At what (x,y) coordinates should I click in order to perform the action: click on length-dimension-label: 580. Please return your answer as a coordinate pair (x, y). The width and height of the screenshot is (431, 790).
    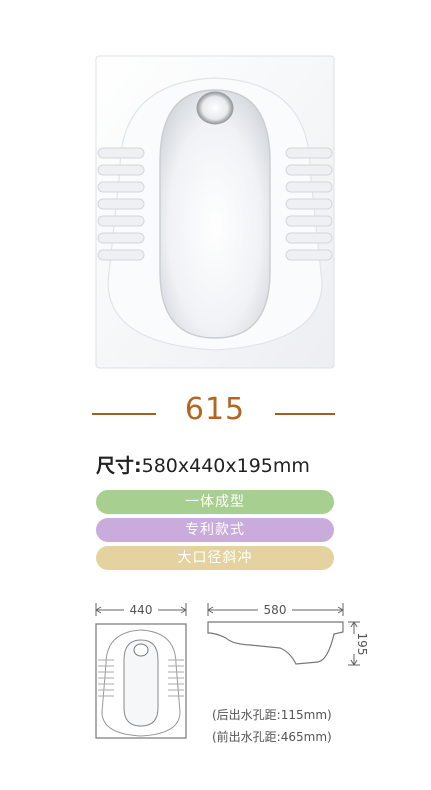
    Looking at the image, I should click on (275, 610).